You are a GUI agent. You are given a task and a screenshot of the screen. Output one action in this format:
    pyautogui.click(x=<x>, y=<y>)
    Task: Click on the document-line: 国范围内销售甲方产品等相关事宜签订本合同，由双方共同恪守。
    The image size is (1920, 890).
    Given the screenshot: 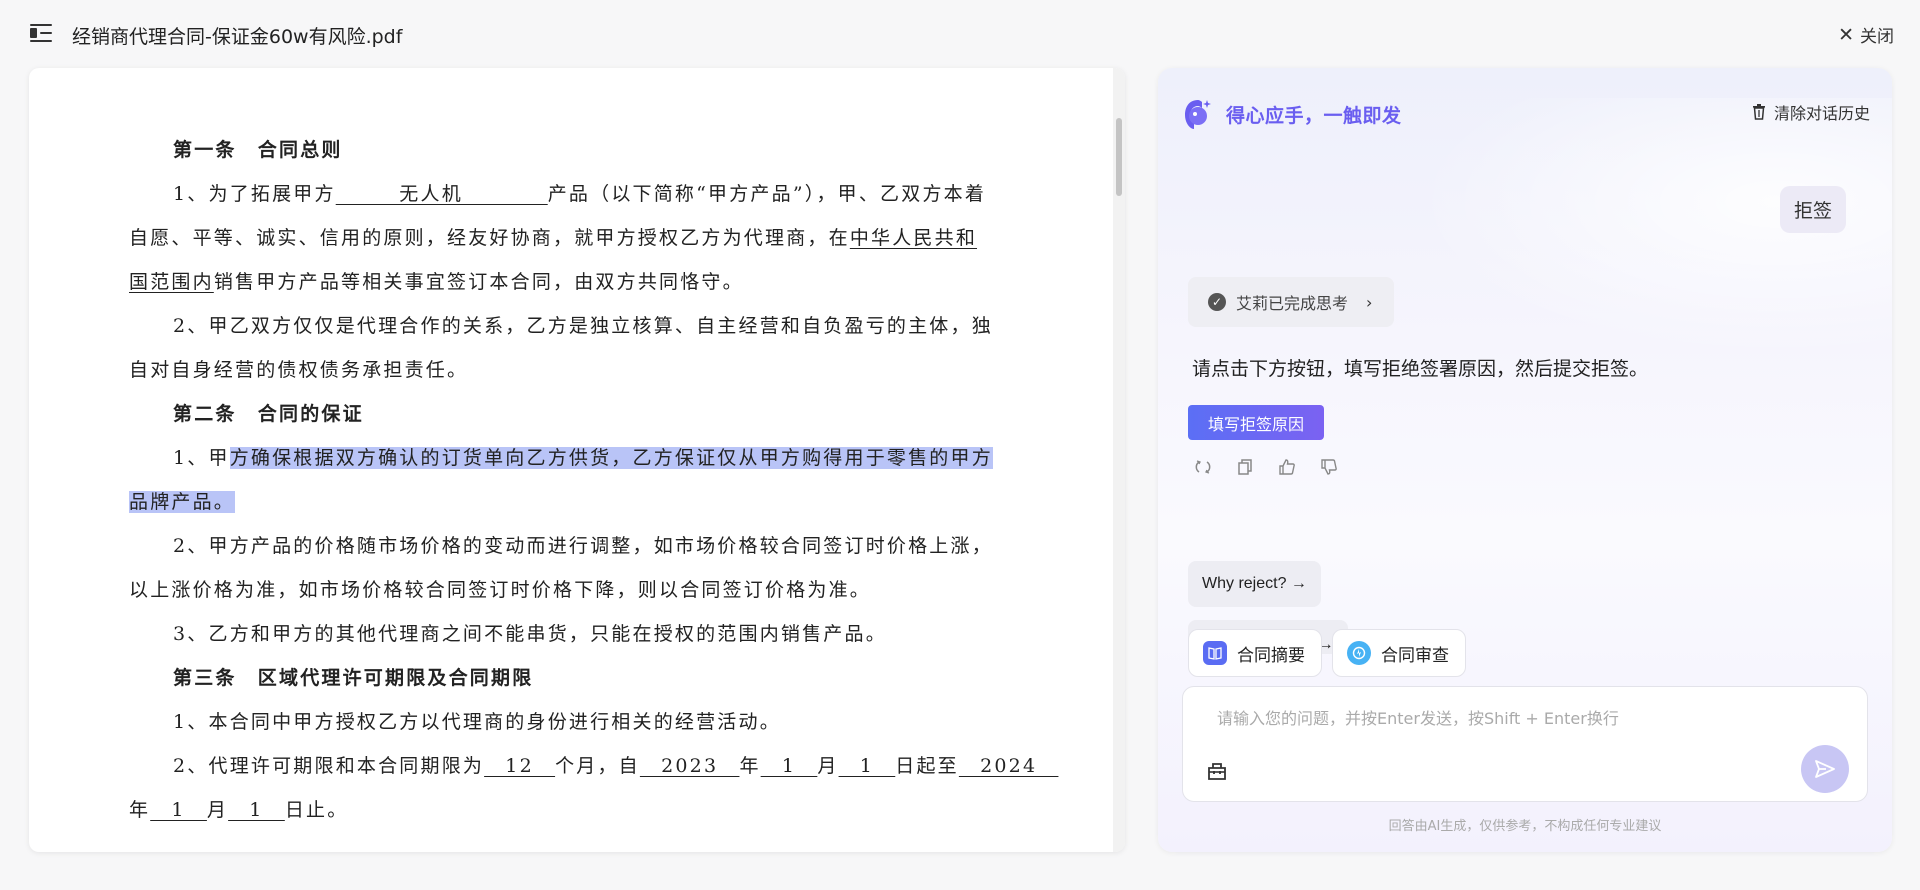 What is the action you would take?
    pyautogui.click(x=591, y=282)
    